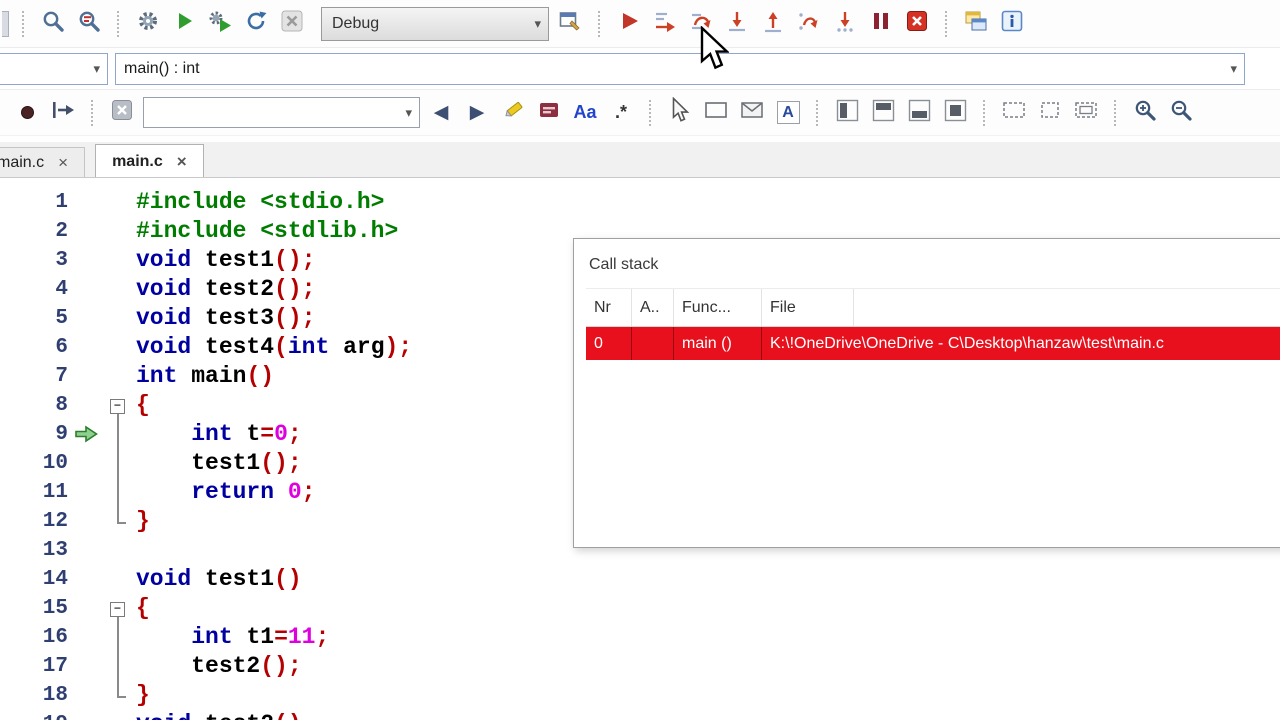 The width and height of the screenshot is (1280, 720). Describe the element at coordinates (220, 24) in the screenshot. I see `build-and-run-button` at that location.